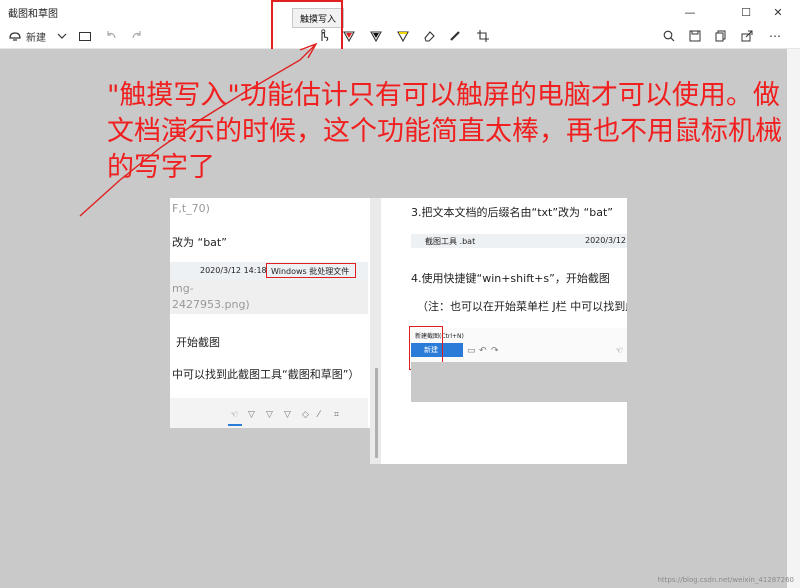  I want to click on file-name: 截图工具 .bat, so click(450, 241).